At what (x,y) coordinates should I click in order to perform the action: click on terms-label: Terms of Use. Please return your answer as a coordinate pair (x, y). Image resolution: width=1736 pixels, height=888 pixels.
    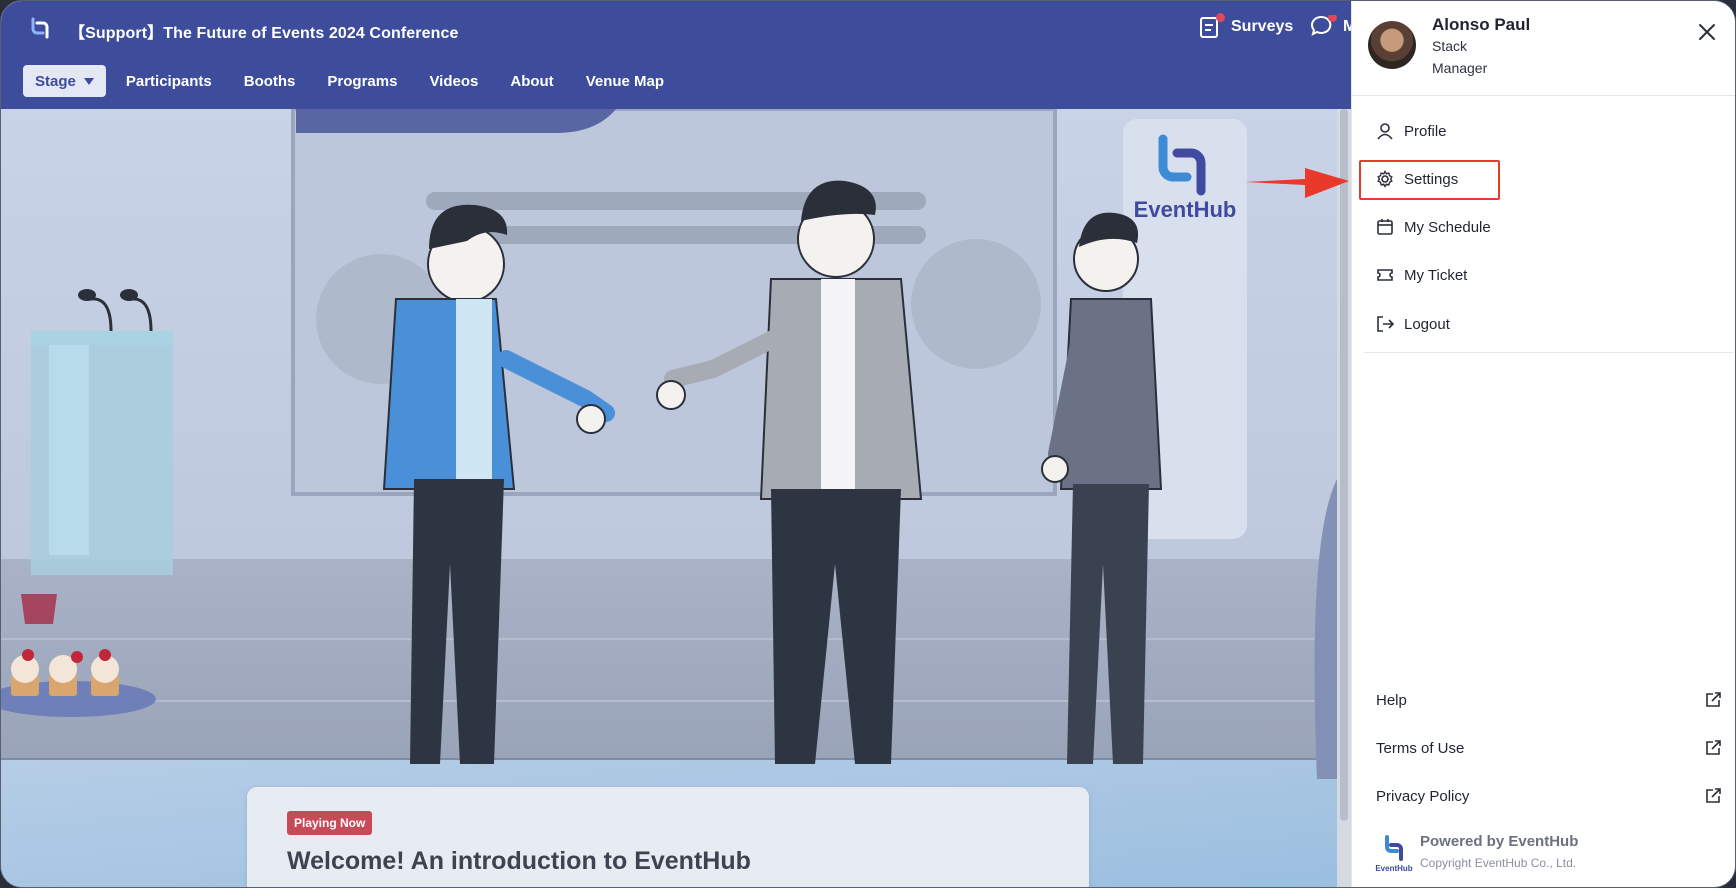
    Looking at the image, I should click on (1420, 748).